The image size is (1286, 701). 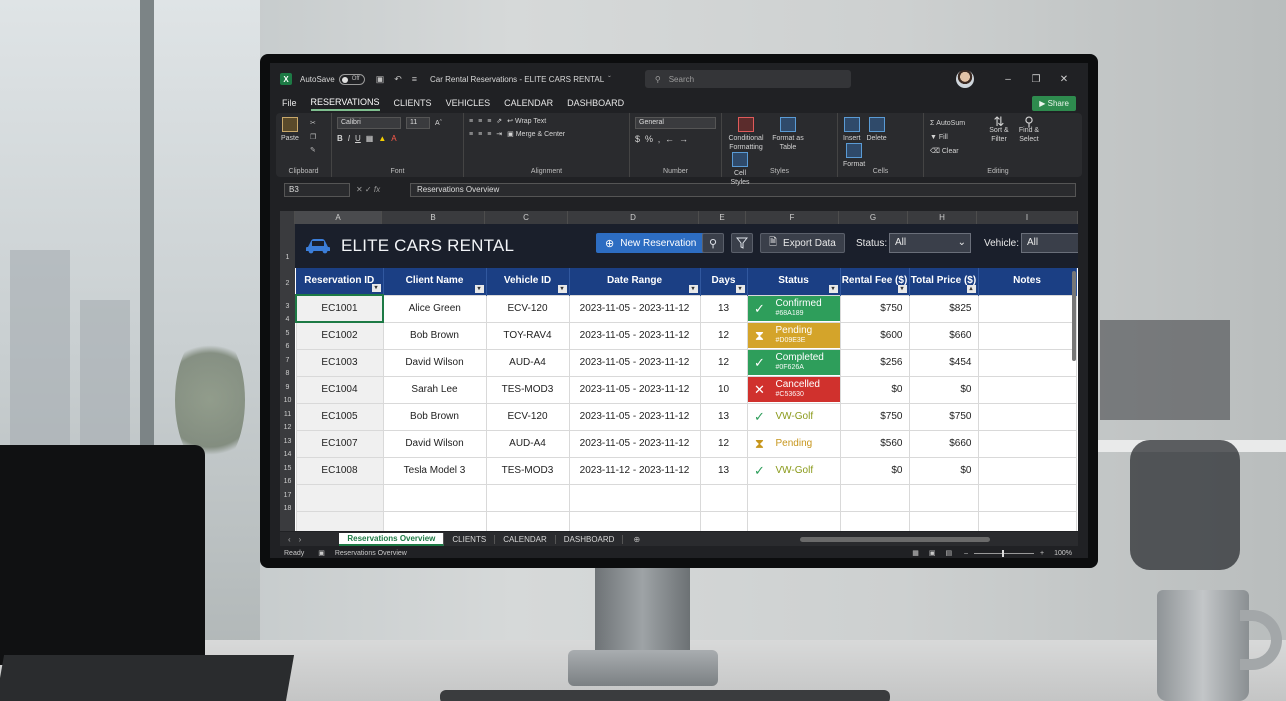 What do you see at coordinates (470, 539) in the screenshot?
I see `sheet-tab-clients: CLIENTS` at bounding box center [470, 539].